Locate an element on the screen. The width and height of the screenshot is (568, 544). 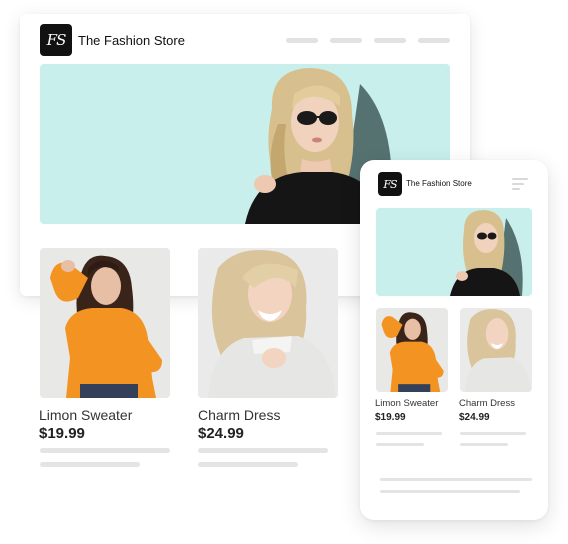
hero-banner is located at coordinates (454, 252).